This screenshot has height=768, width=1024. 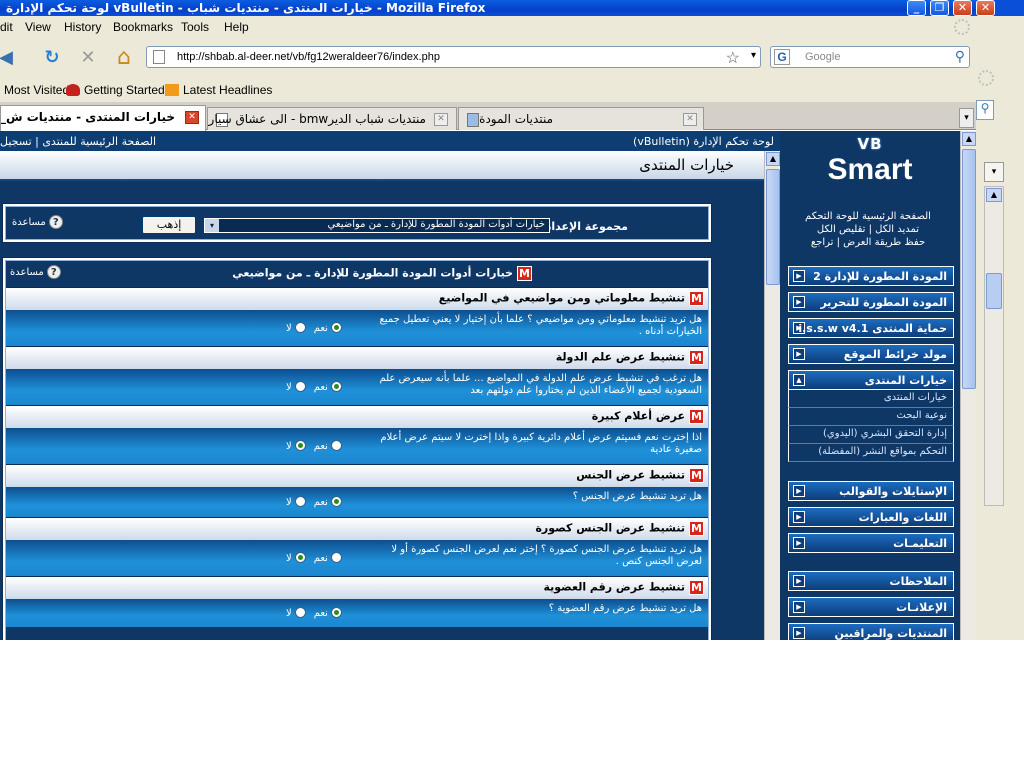 I want to click on help-icon: ?, so click(x=55, y=222).